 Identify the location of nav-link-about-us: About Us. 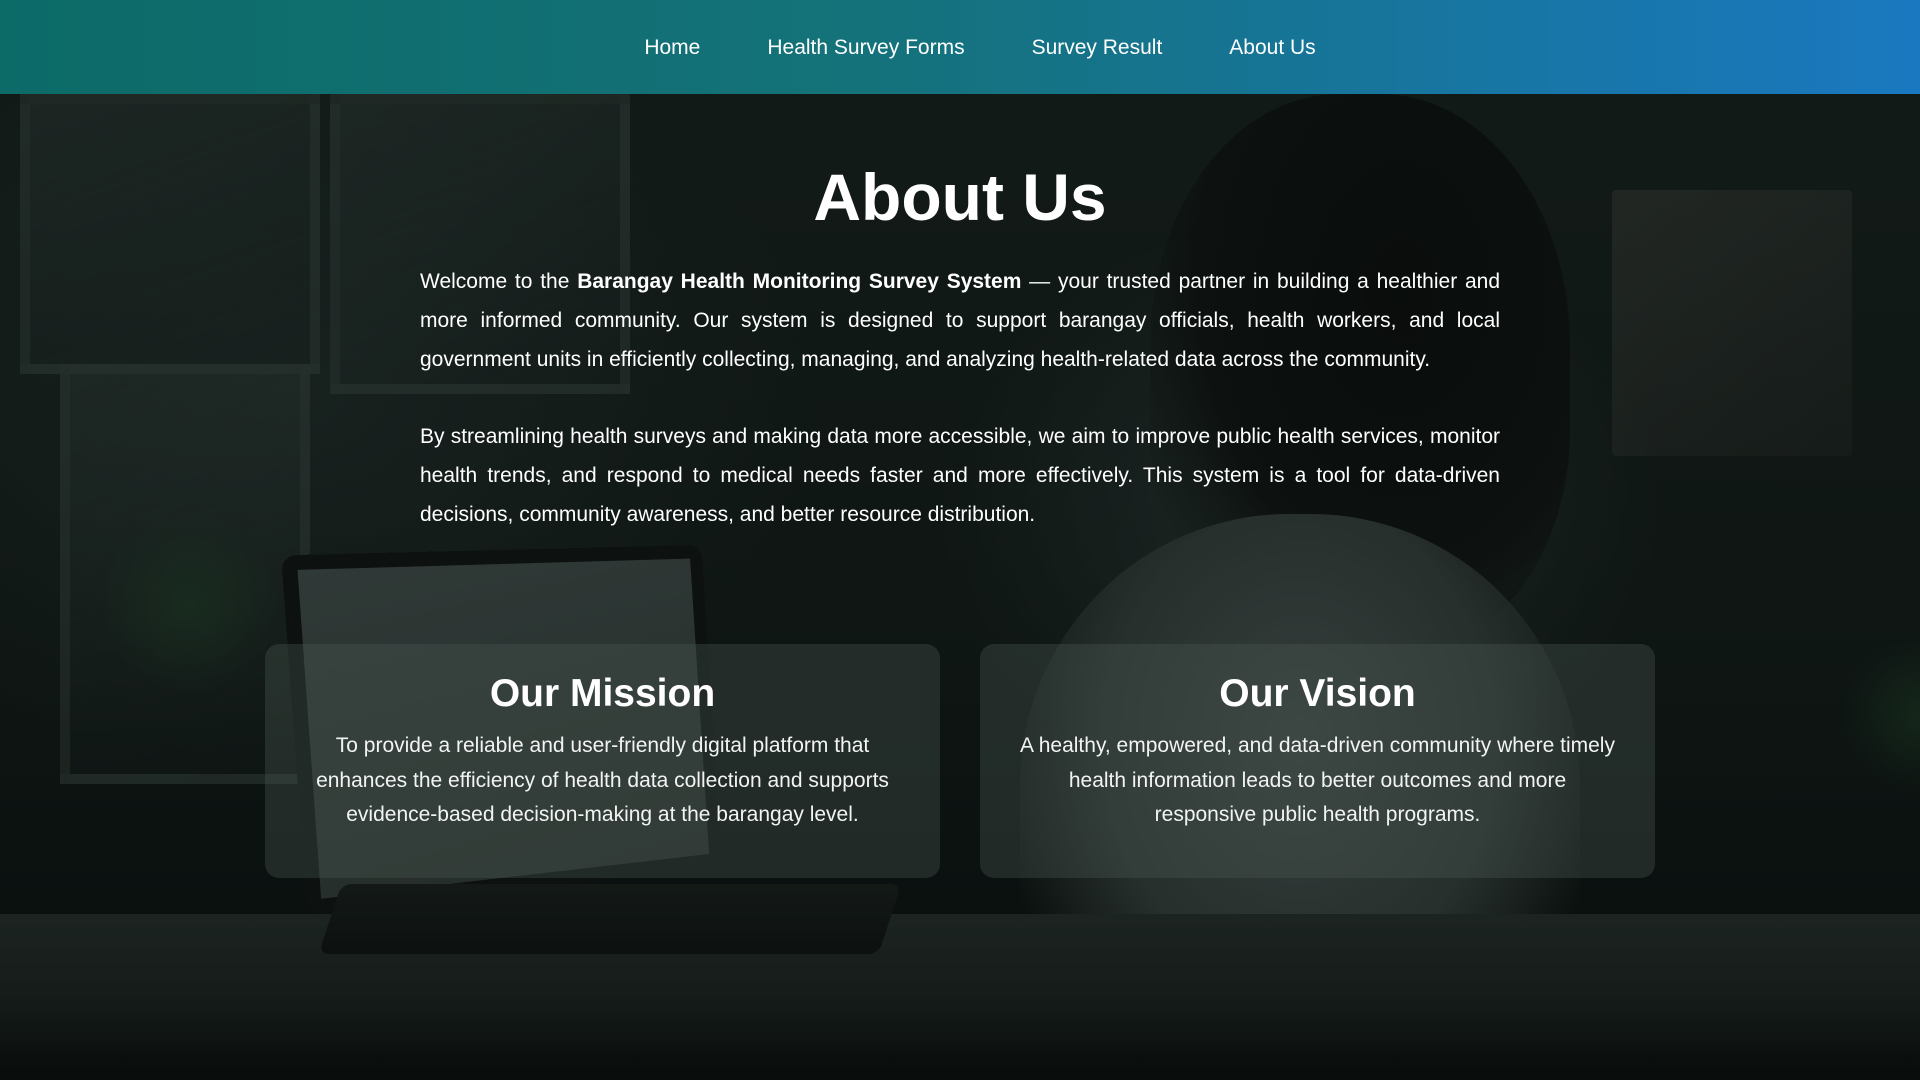
(1272, 47).